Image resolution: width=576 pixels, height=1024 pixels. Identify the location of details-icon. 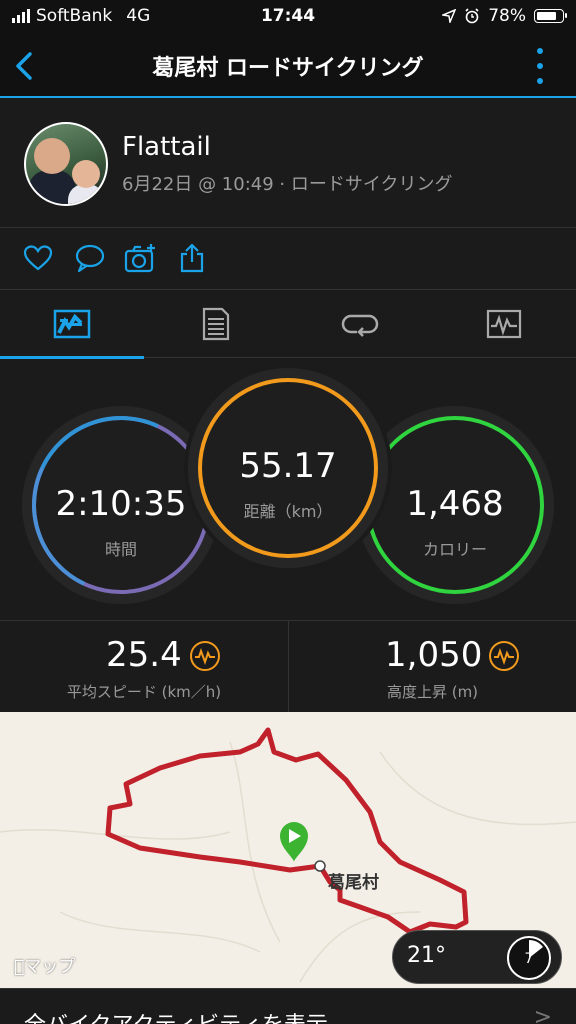
(216, 324).